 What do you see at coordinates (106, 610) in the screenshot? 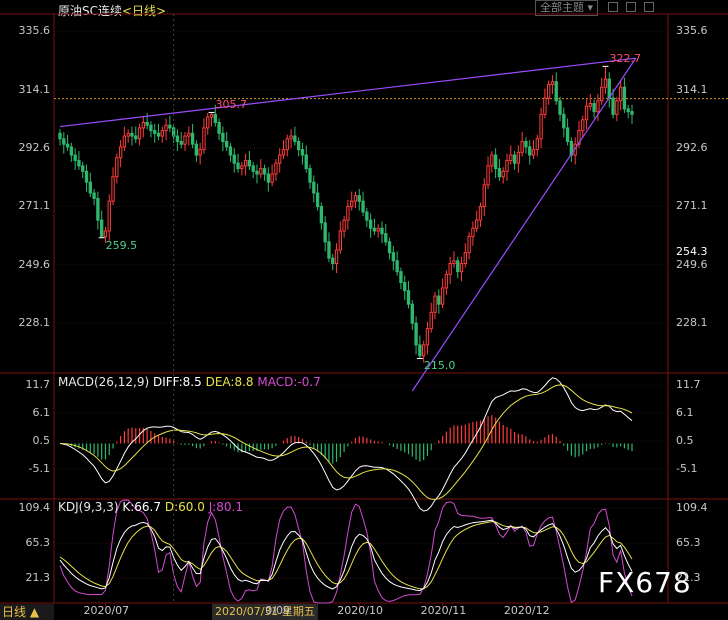
I see `x-axis-label: 2020/07` at bounding box center [106, 610].